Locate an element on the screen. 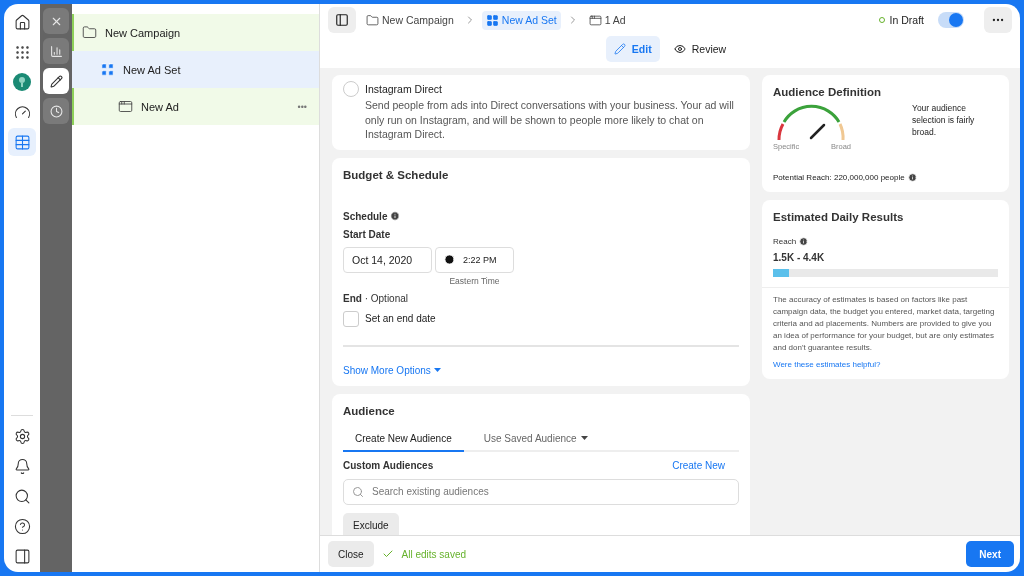  field-label: Custom Audiences is located at coordinates (388, 465).